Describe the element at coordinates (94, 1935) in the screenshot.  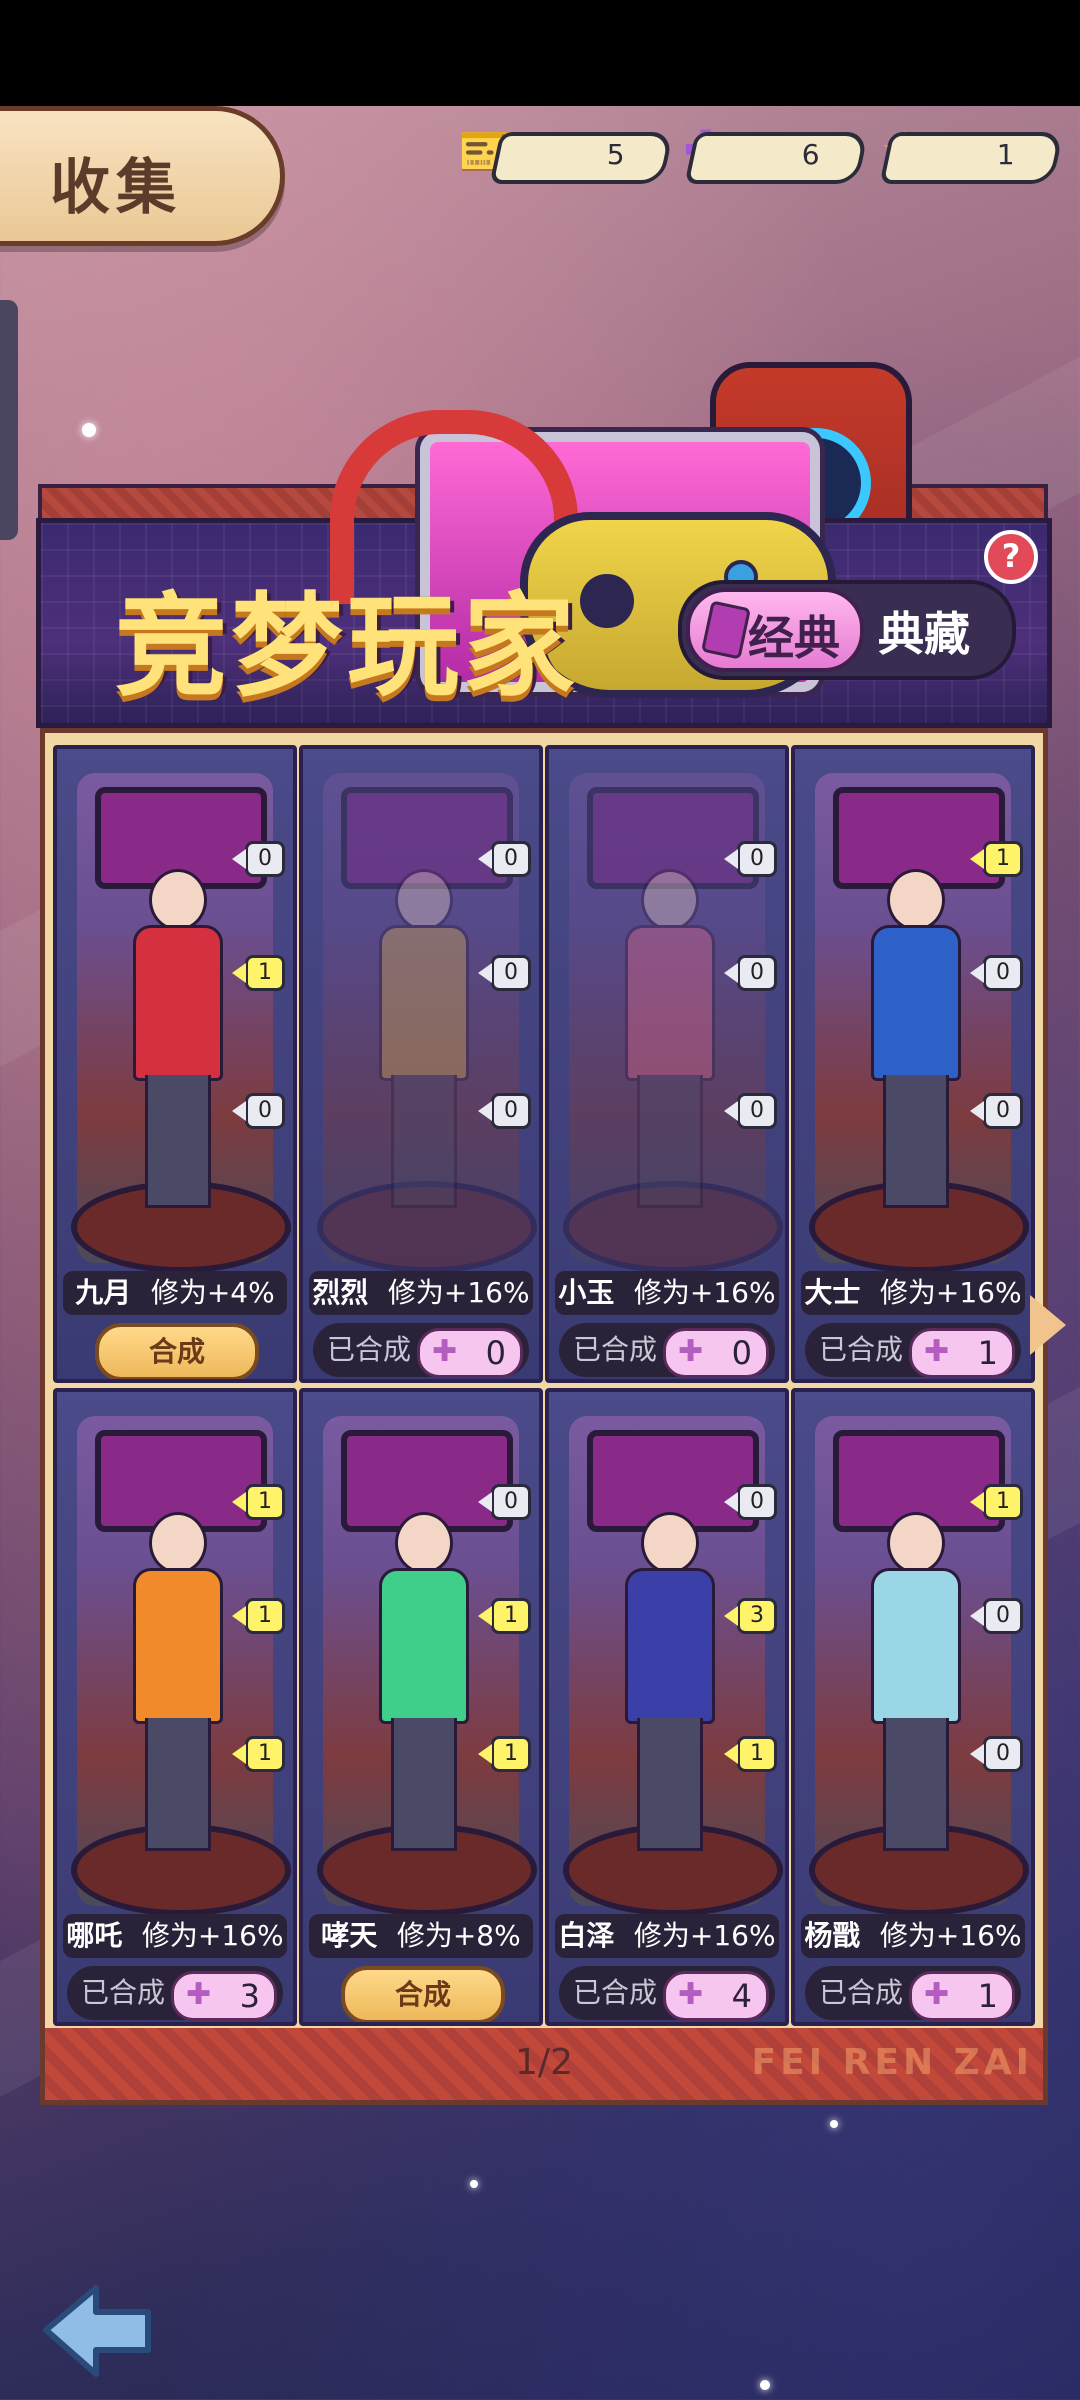
I see `character-name: 哪吒` at that location.